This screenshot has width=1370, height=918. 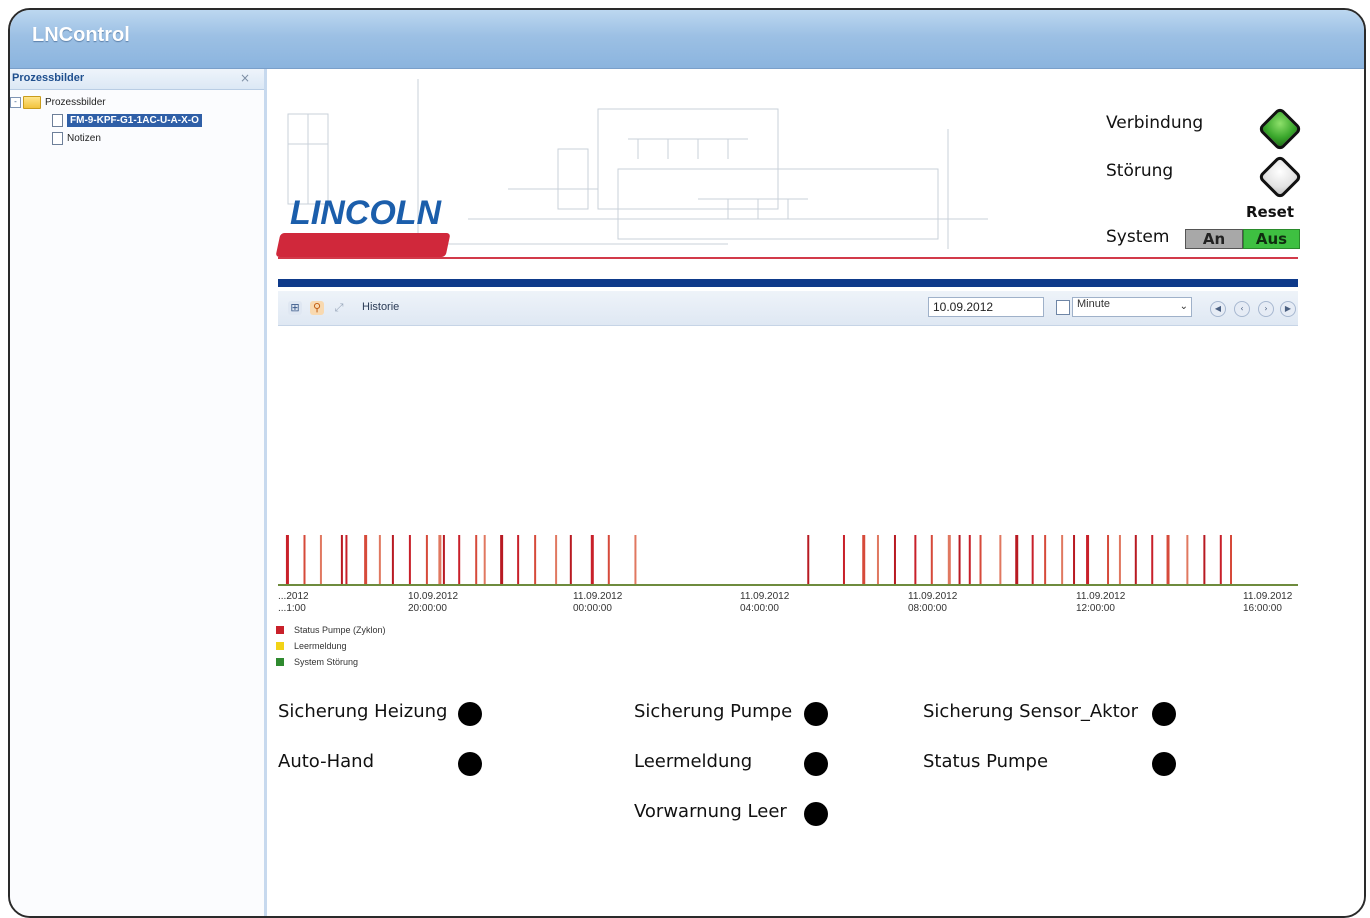 I want to click on x-tick-label: 11.09.201200:00:00, so click(x=598, y=602).